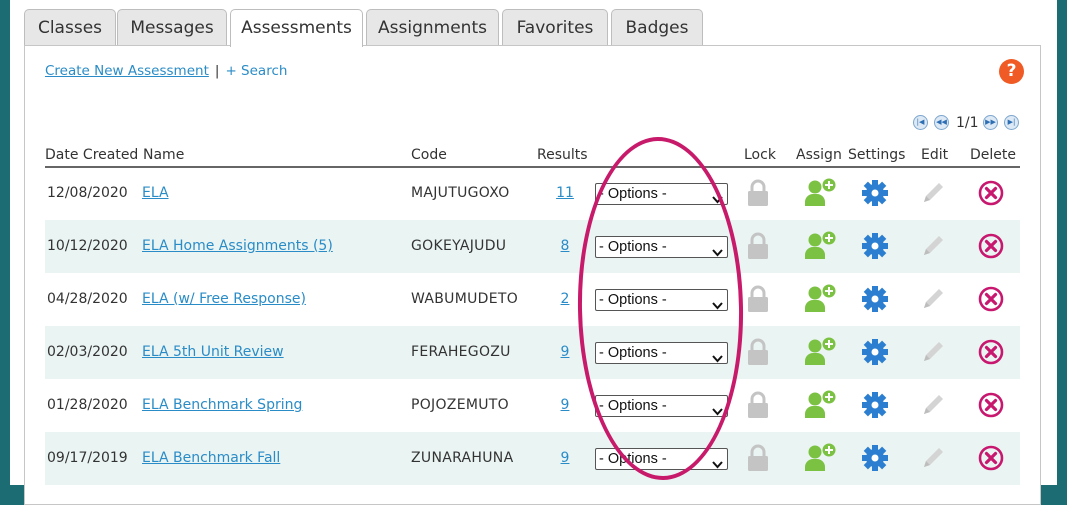 The width and height of the screenshot is (1067, 505). What do you see at coordinates (1011, 71) in the screenshot?
I see `help-icon: ?` at bounding box center [1011, 71].